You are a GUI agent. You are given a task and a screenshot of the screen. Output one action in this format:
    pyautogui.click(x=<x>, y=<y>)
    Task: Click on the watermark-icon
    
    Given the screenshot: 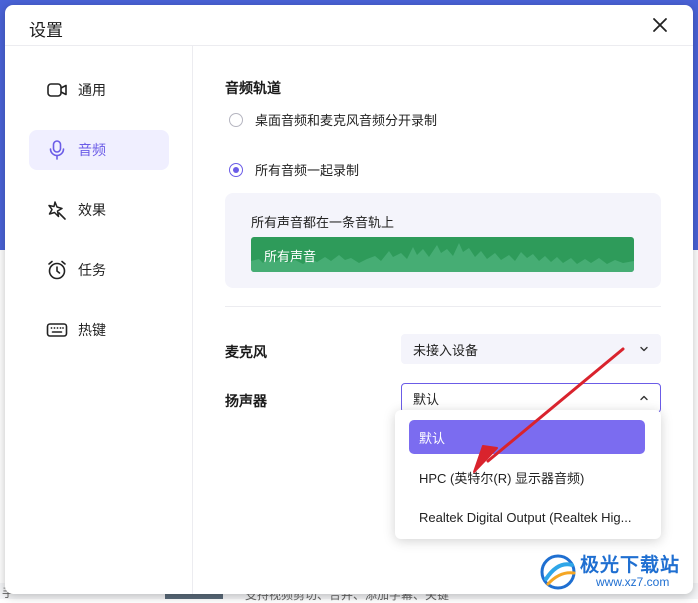 What is the action you would take?
    pyautogui.click(x=558, y=572)
    